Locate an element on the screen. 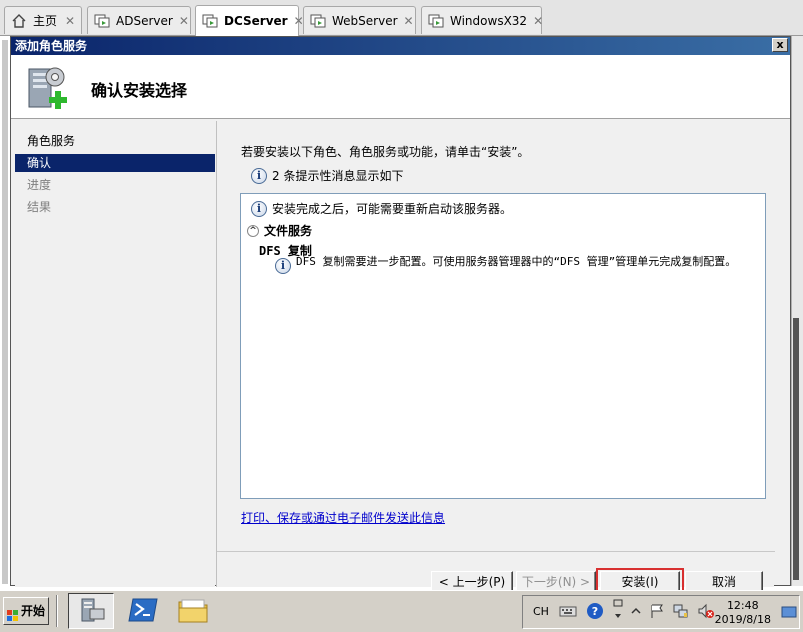  message-count: i 2 条提示性消息显示如下 is located at coordinates (327, 175).